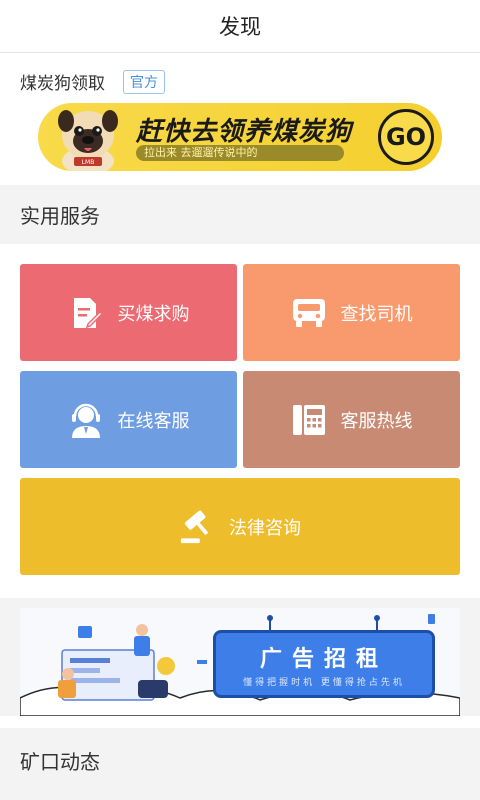 The image size is (480, 800). What do you see at coordinates (324, 683) in the screenshot?
I see `ad-subline: 懂得把握时机 更懂得抢占先机` at bounding box center [324, 683].